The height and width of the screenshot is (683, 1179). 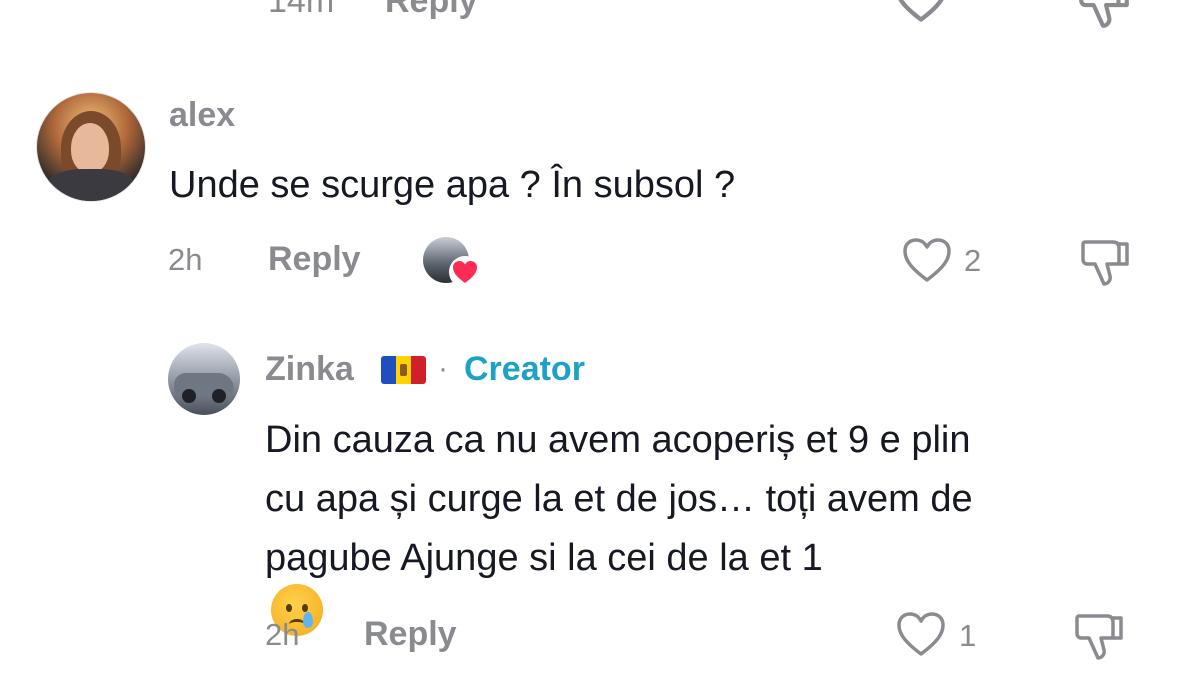 I want to click on moldova-flag-icon, so click(x=403, y=370).